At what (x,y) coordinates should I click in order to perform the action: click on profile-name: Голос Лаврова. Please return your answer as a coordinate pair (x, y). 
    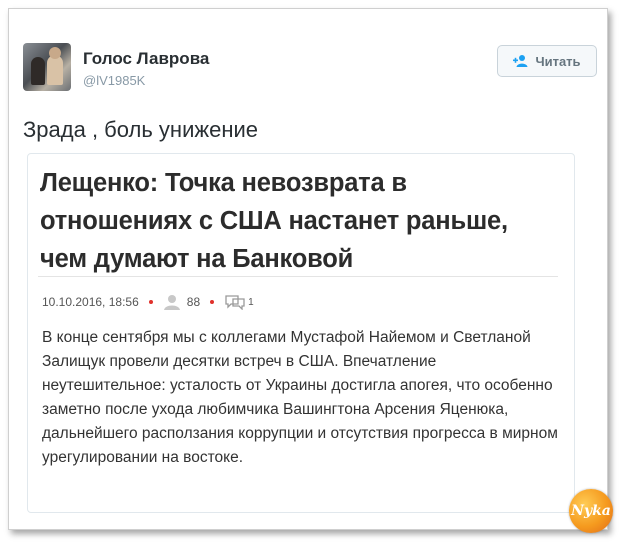
    Looking at the image, I should click on (146, 59).